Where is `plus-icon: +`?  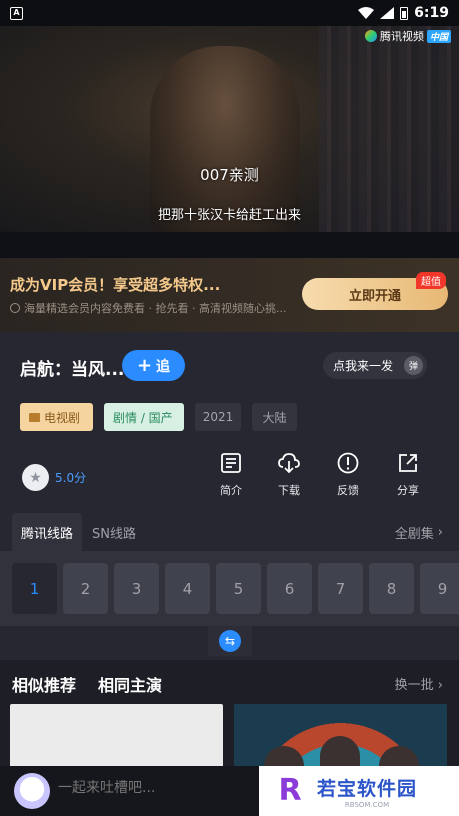 plus-icon: + is located at coordinates (144, 365).